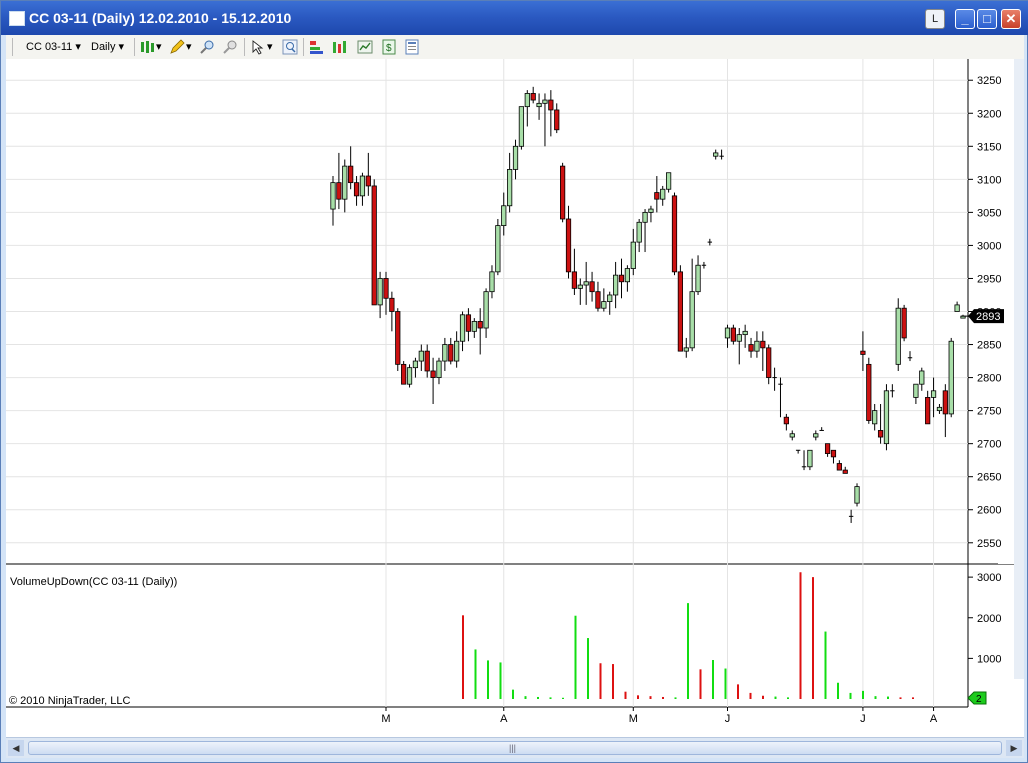 The width and height of the screenshot is (1028, 763). What do you see at coordinates (103, 47) in the screenshot?
I see `interval-label: Daily` at bounding box center [103, 47].